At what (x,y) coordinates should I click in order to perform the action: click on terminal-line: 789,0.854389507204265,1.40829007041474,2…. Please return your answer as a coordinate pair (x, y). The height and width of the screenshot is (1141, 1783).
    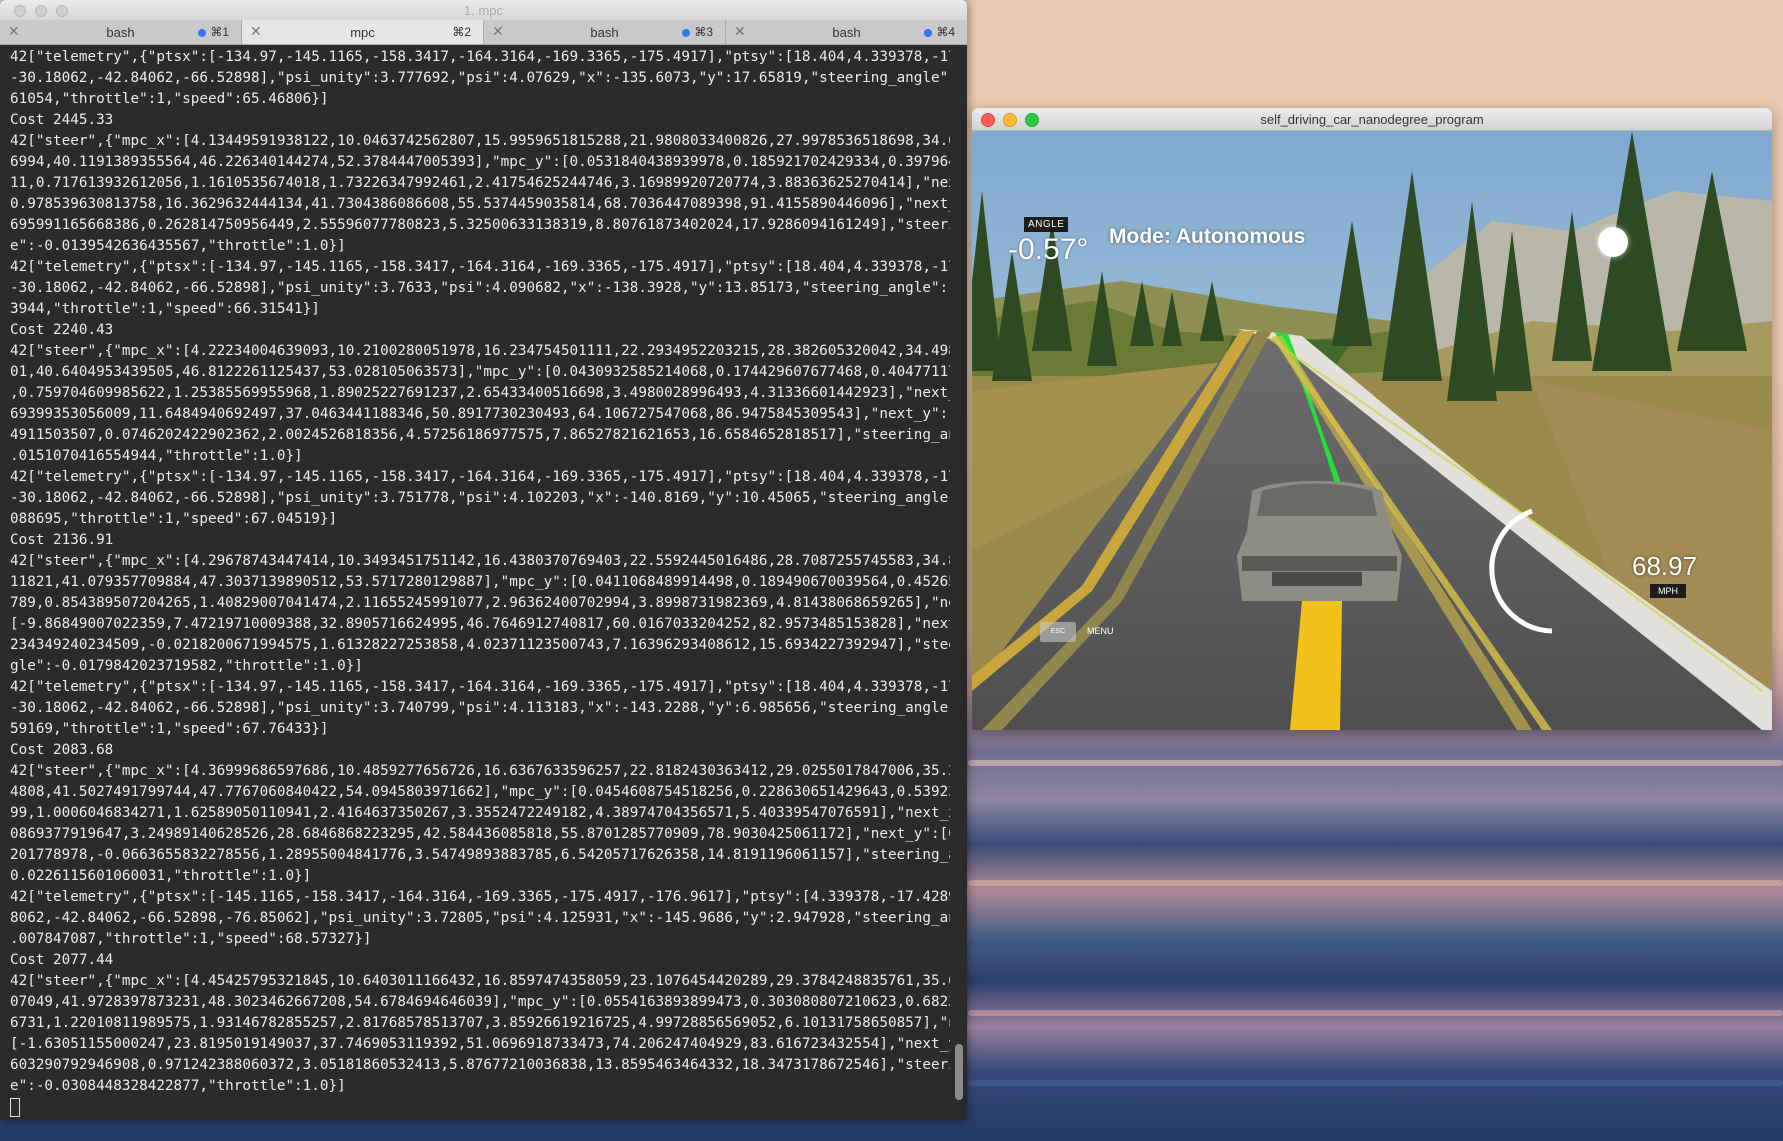
    Looking at the image, I should click on (480, 603).